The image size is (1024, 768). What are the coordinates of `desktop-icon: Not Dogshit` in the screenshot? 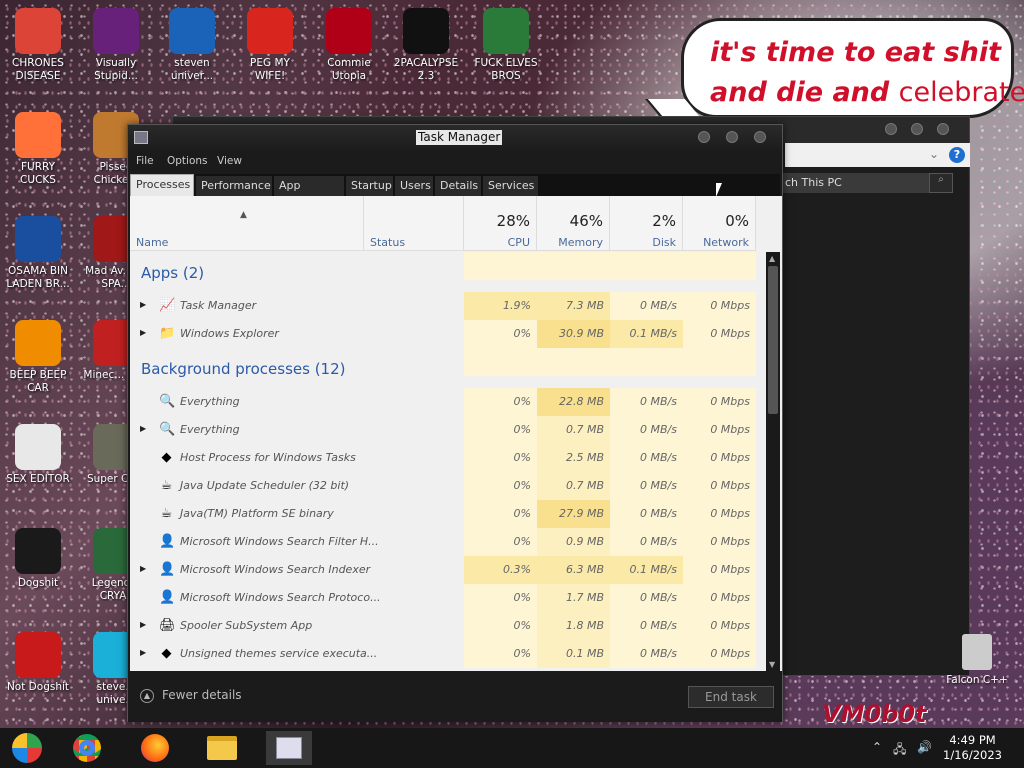 It's located at (38, 663).